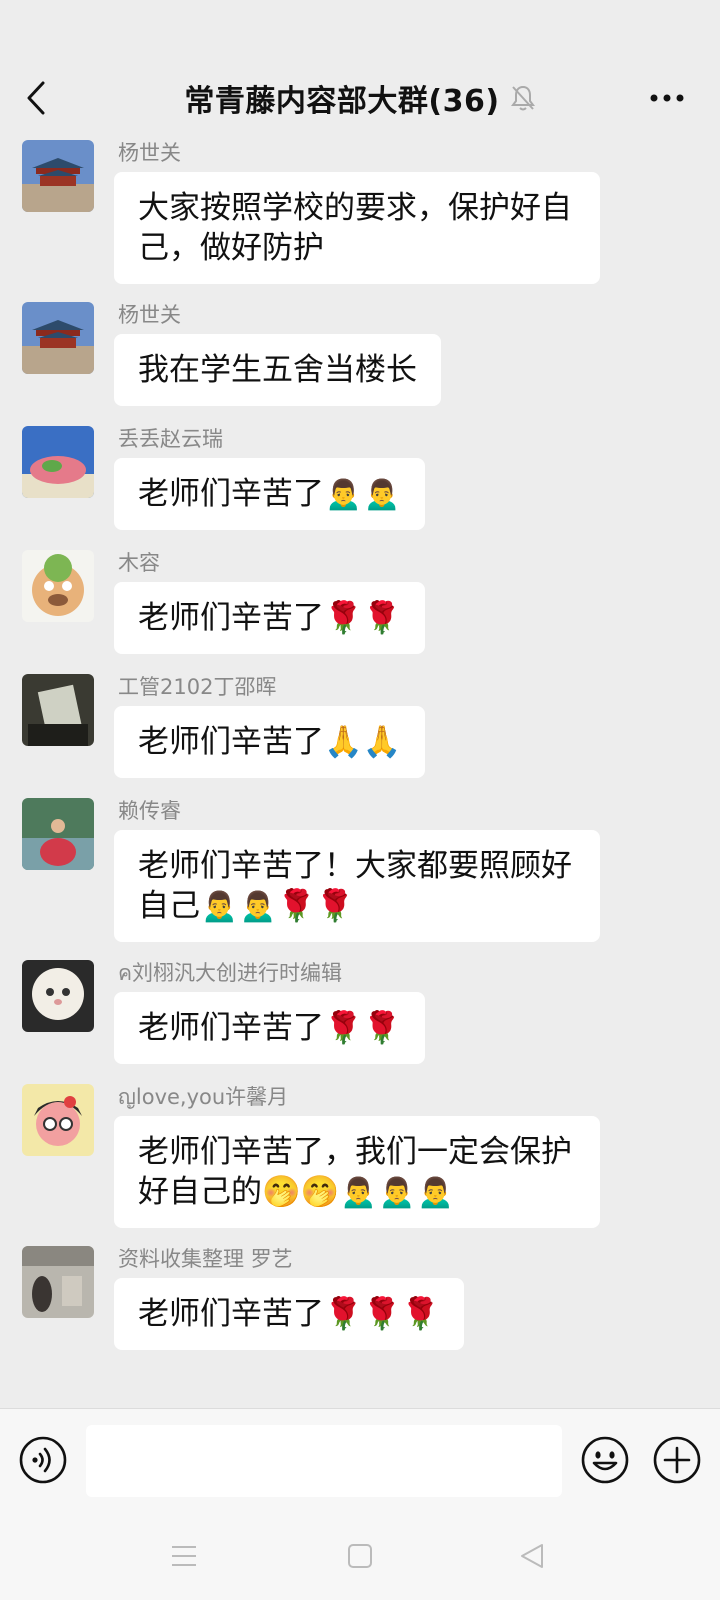 This screenshot has height=1600, width=720. I want to click on menu-icon, so click(184, 1556).